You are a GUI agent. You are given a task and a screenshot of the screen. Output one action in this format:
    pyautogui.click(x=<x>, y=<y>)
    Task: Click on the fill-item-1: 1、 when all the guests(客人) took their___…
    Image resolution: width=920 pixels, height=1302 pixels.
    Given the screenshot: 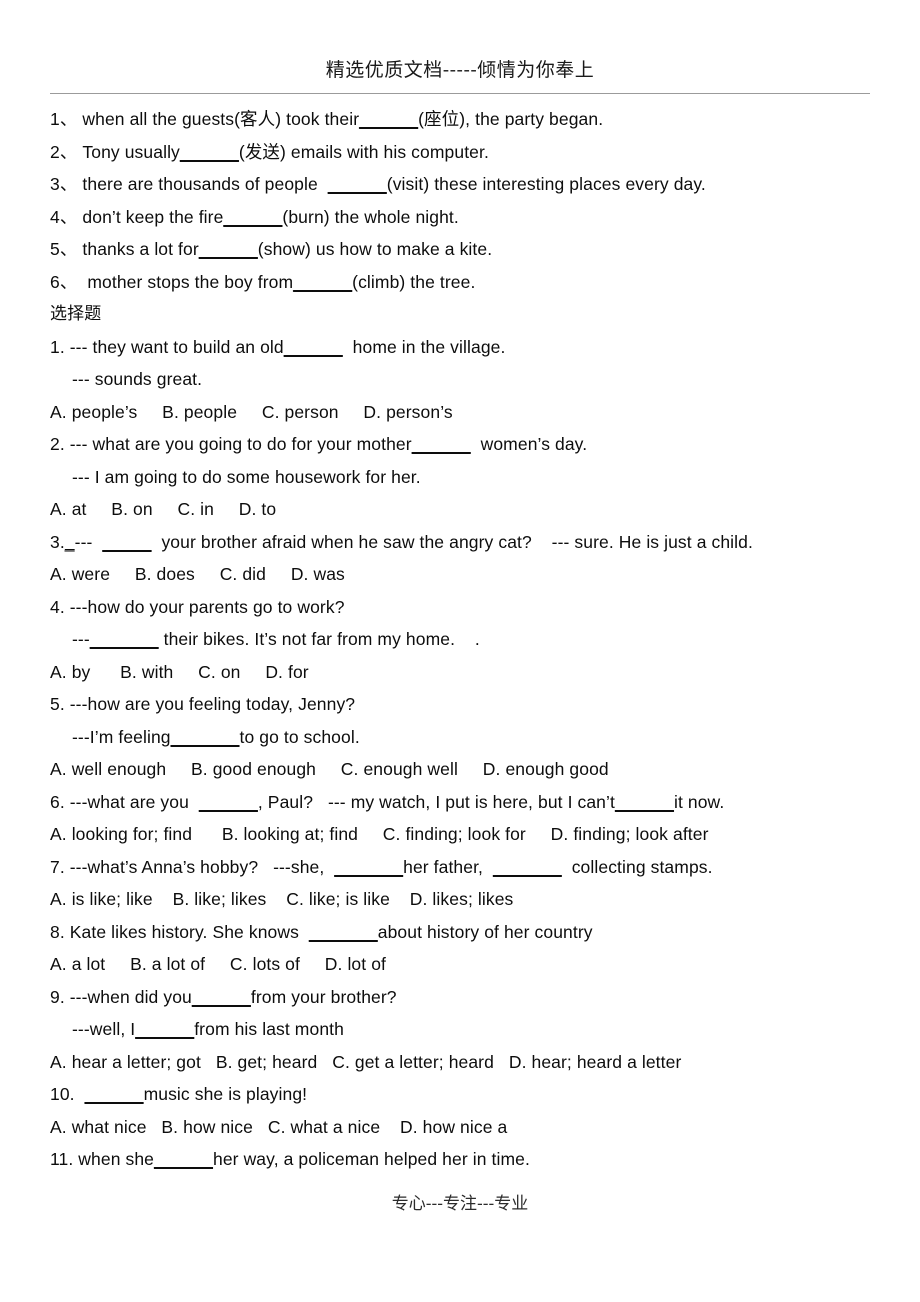 What is the action you would take?
    pyautogui.click(x=465, y=119)
    